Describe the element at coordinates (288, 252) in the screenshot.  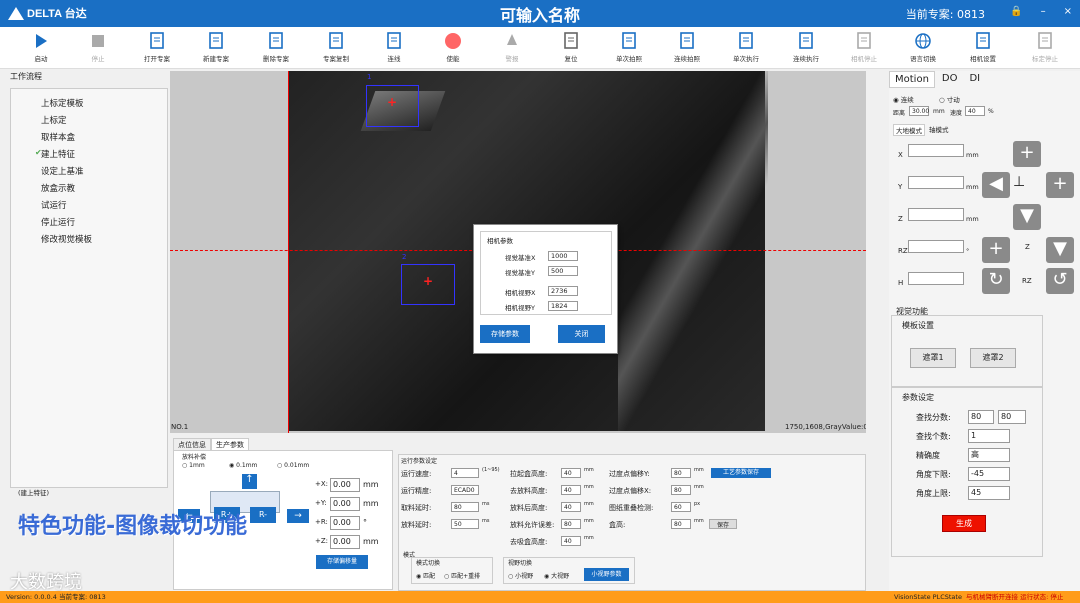
I see `crosshair-vertical` at that location.